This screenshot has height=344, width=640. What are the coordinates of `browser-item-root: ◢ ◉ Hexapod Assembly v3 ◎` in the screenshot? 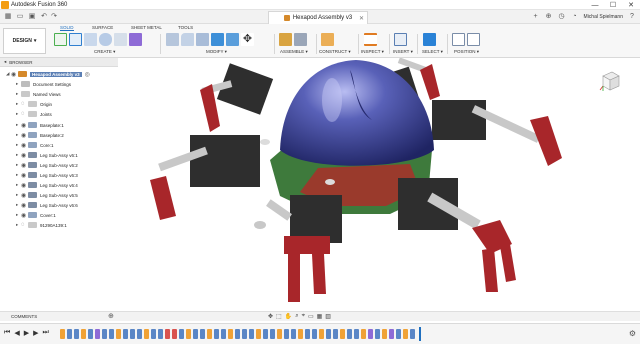 It's located at (48, 74).